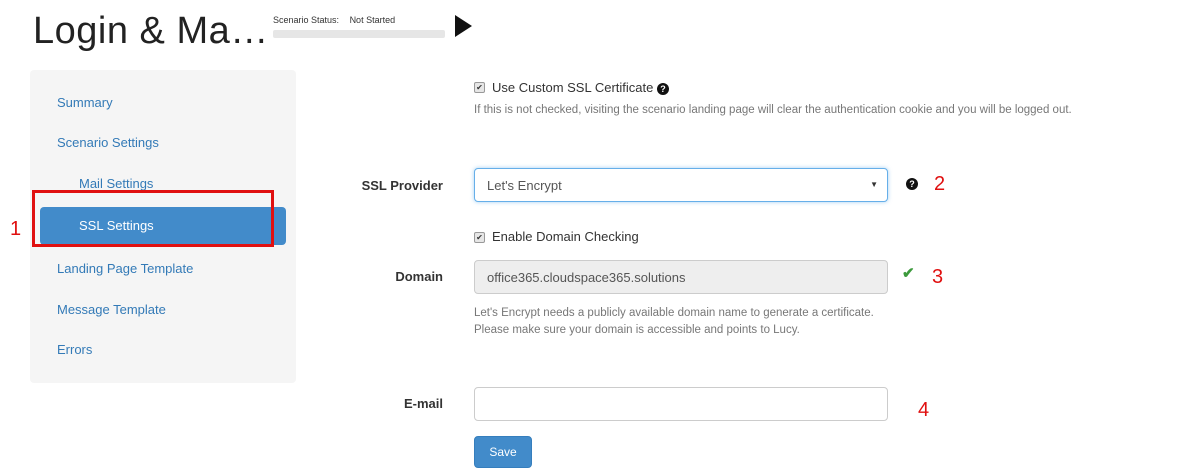 The height and width of the screenshot is (468, 1184). What do you see at coordinates (16, 229) in the screenshot?
I see `annotation-1: 1` at bounding box center [16, 229].